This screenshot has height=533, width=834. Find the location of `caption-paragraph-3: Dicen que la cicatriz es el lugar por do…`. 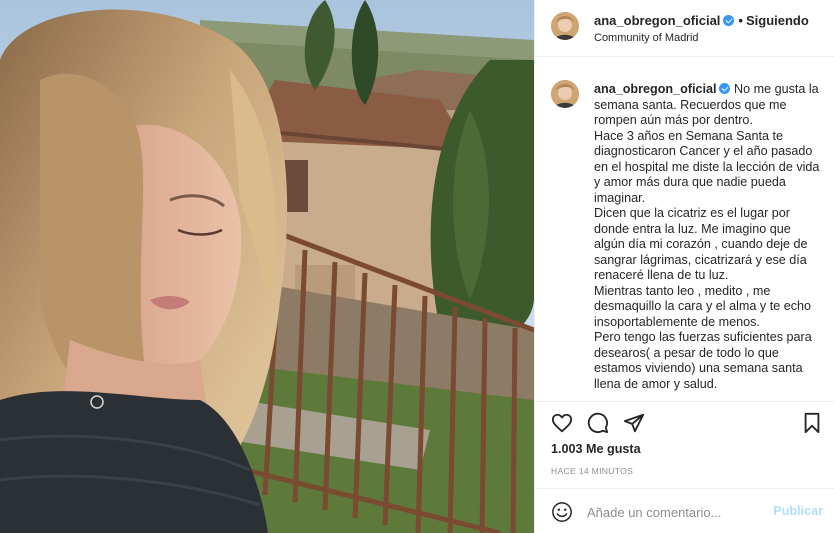

caption-paragraph-3: Dicen que la cicatriz es el lugar por do… is located at coordinates (701, 244).